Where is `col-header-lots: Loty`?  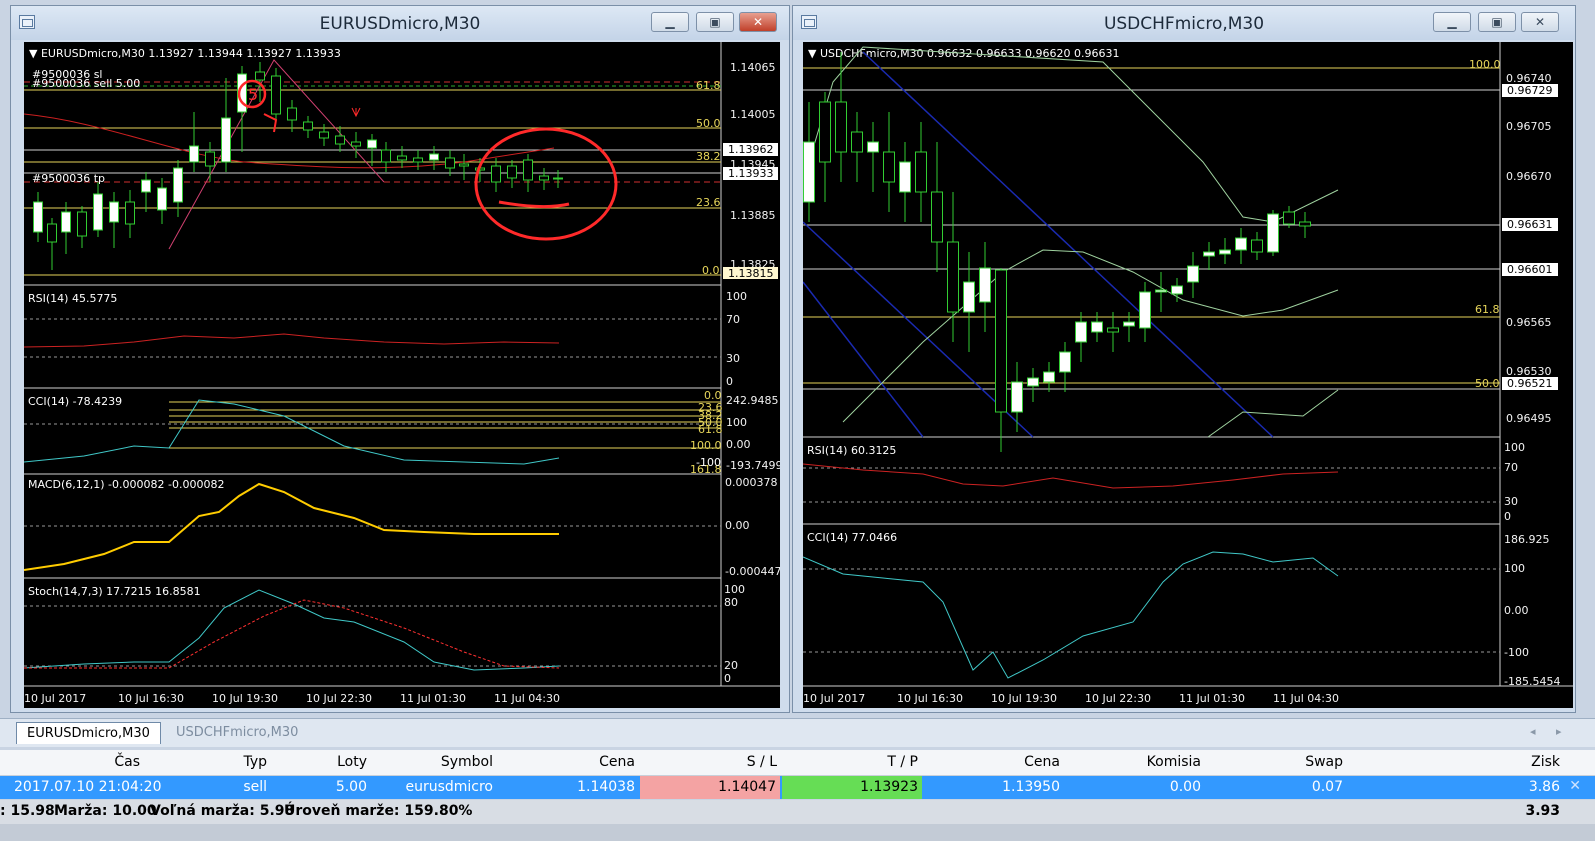 col-header-lots: Loty is located at coordinates (352, 762).